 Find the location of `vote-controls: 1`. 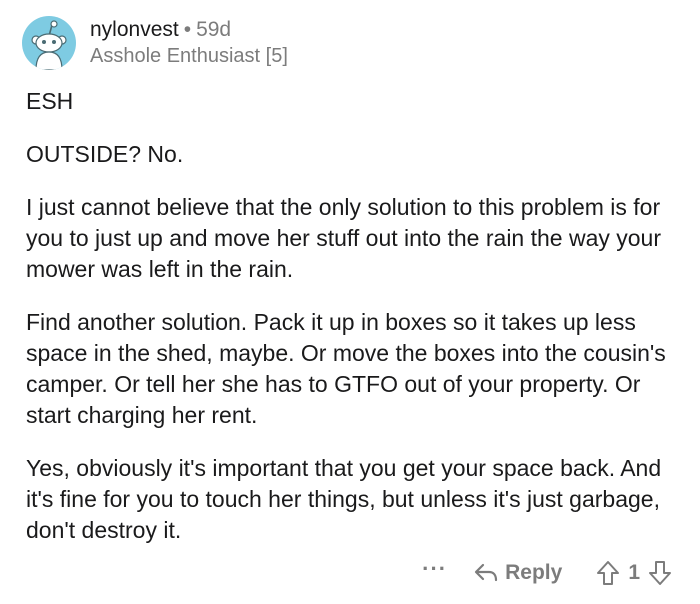

vote-controls: 1 is located at coordinates (634, 573).